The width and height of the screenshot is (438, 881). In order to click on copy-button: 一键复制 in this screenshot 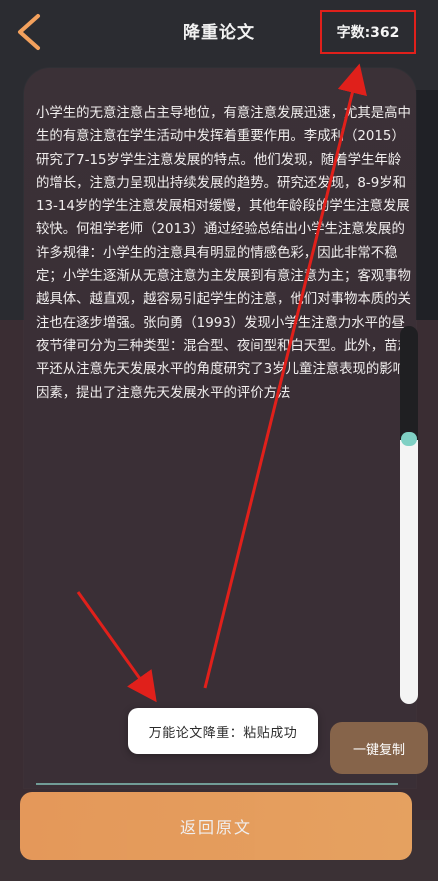, I will do `click(379, 748)`.